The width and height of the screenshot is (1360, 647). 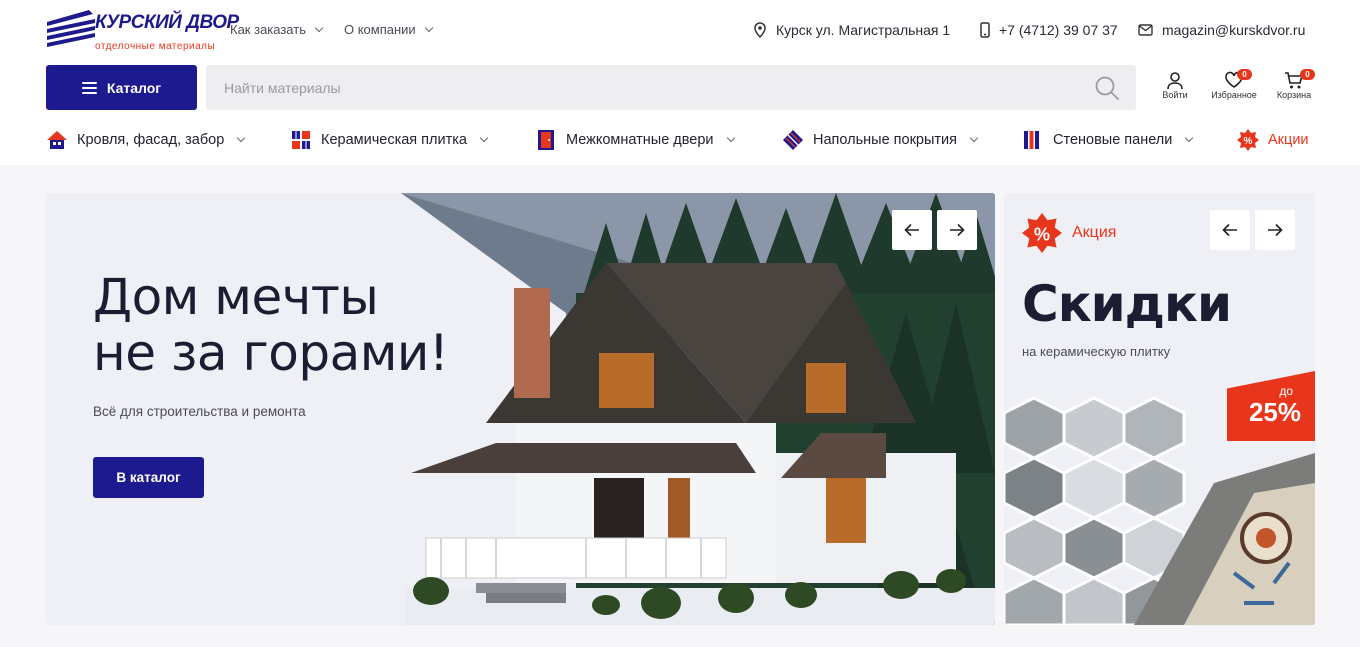 I want to click on promo-tag-label: Акция, so click(x=1094, y=232).